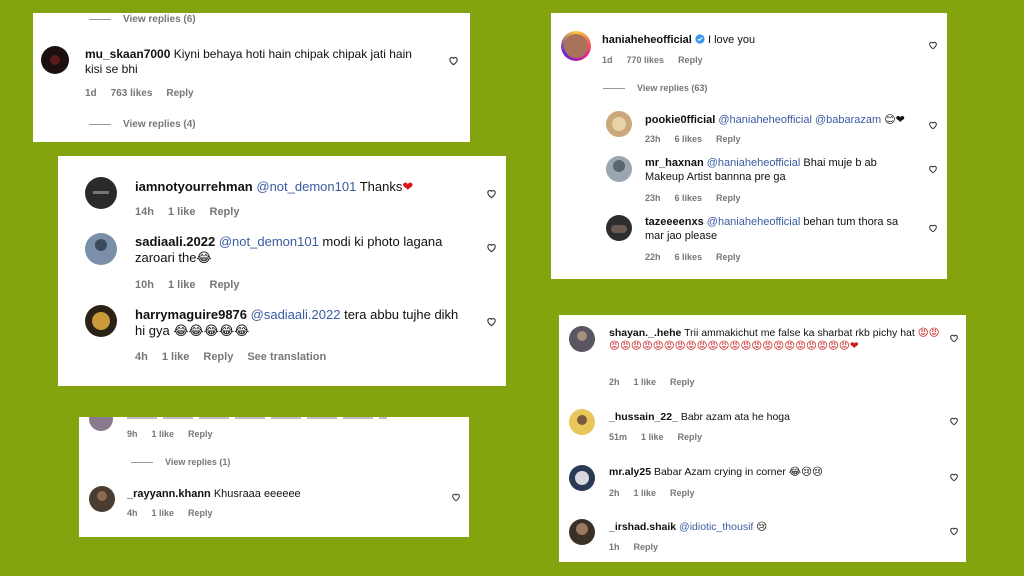 The height and width of the screenshot is (576, 1024). Describe the element at coordinates (194, 186) in the screenshot. I see `username: iamnotyourrehman` at that location.